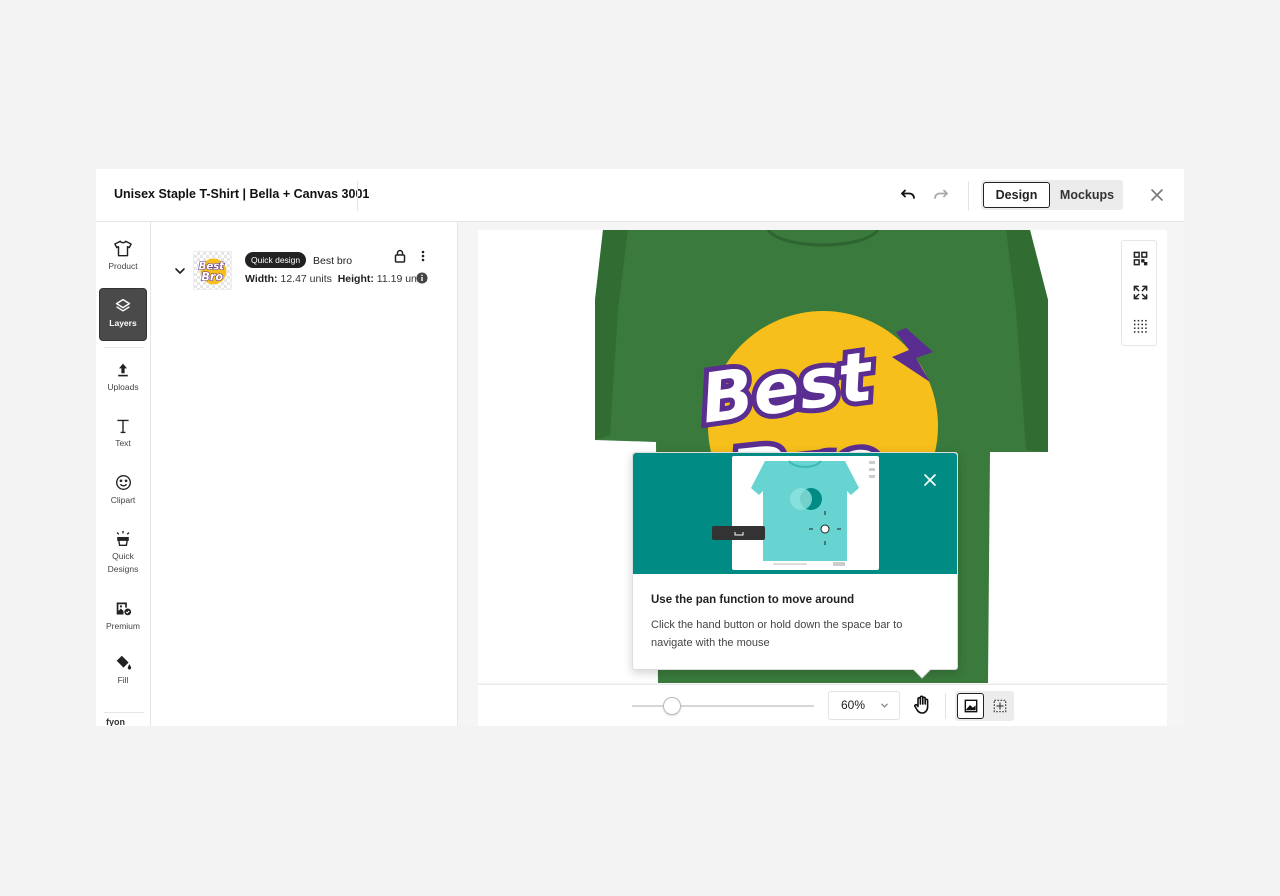 The image size is (1280, 896). I want to click on grid-toggle-button, so click(1140, 326).